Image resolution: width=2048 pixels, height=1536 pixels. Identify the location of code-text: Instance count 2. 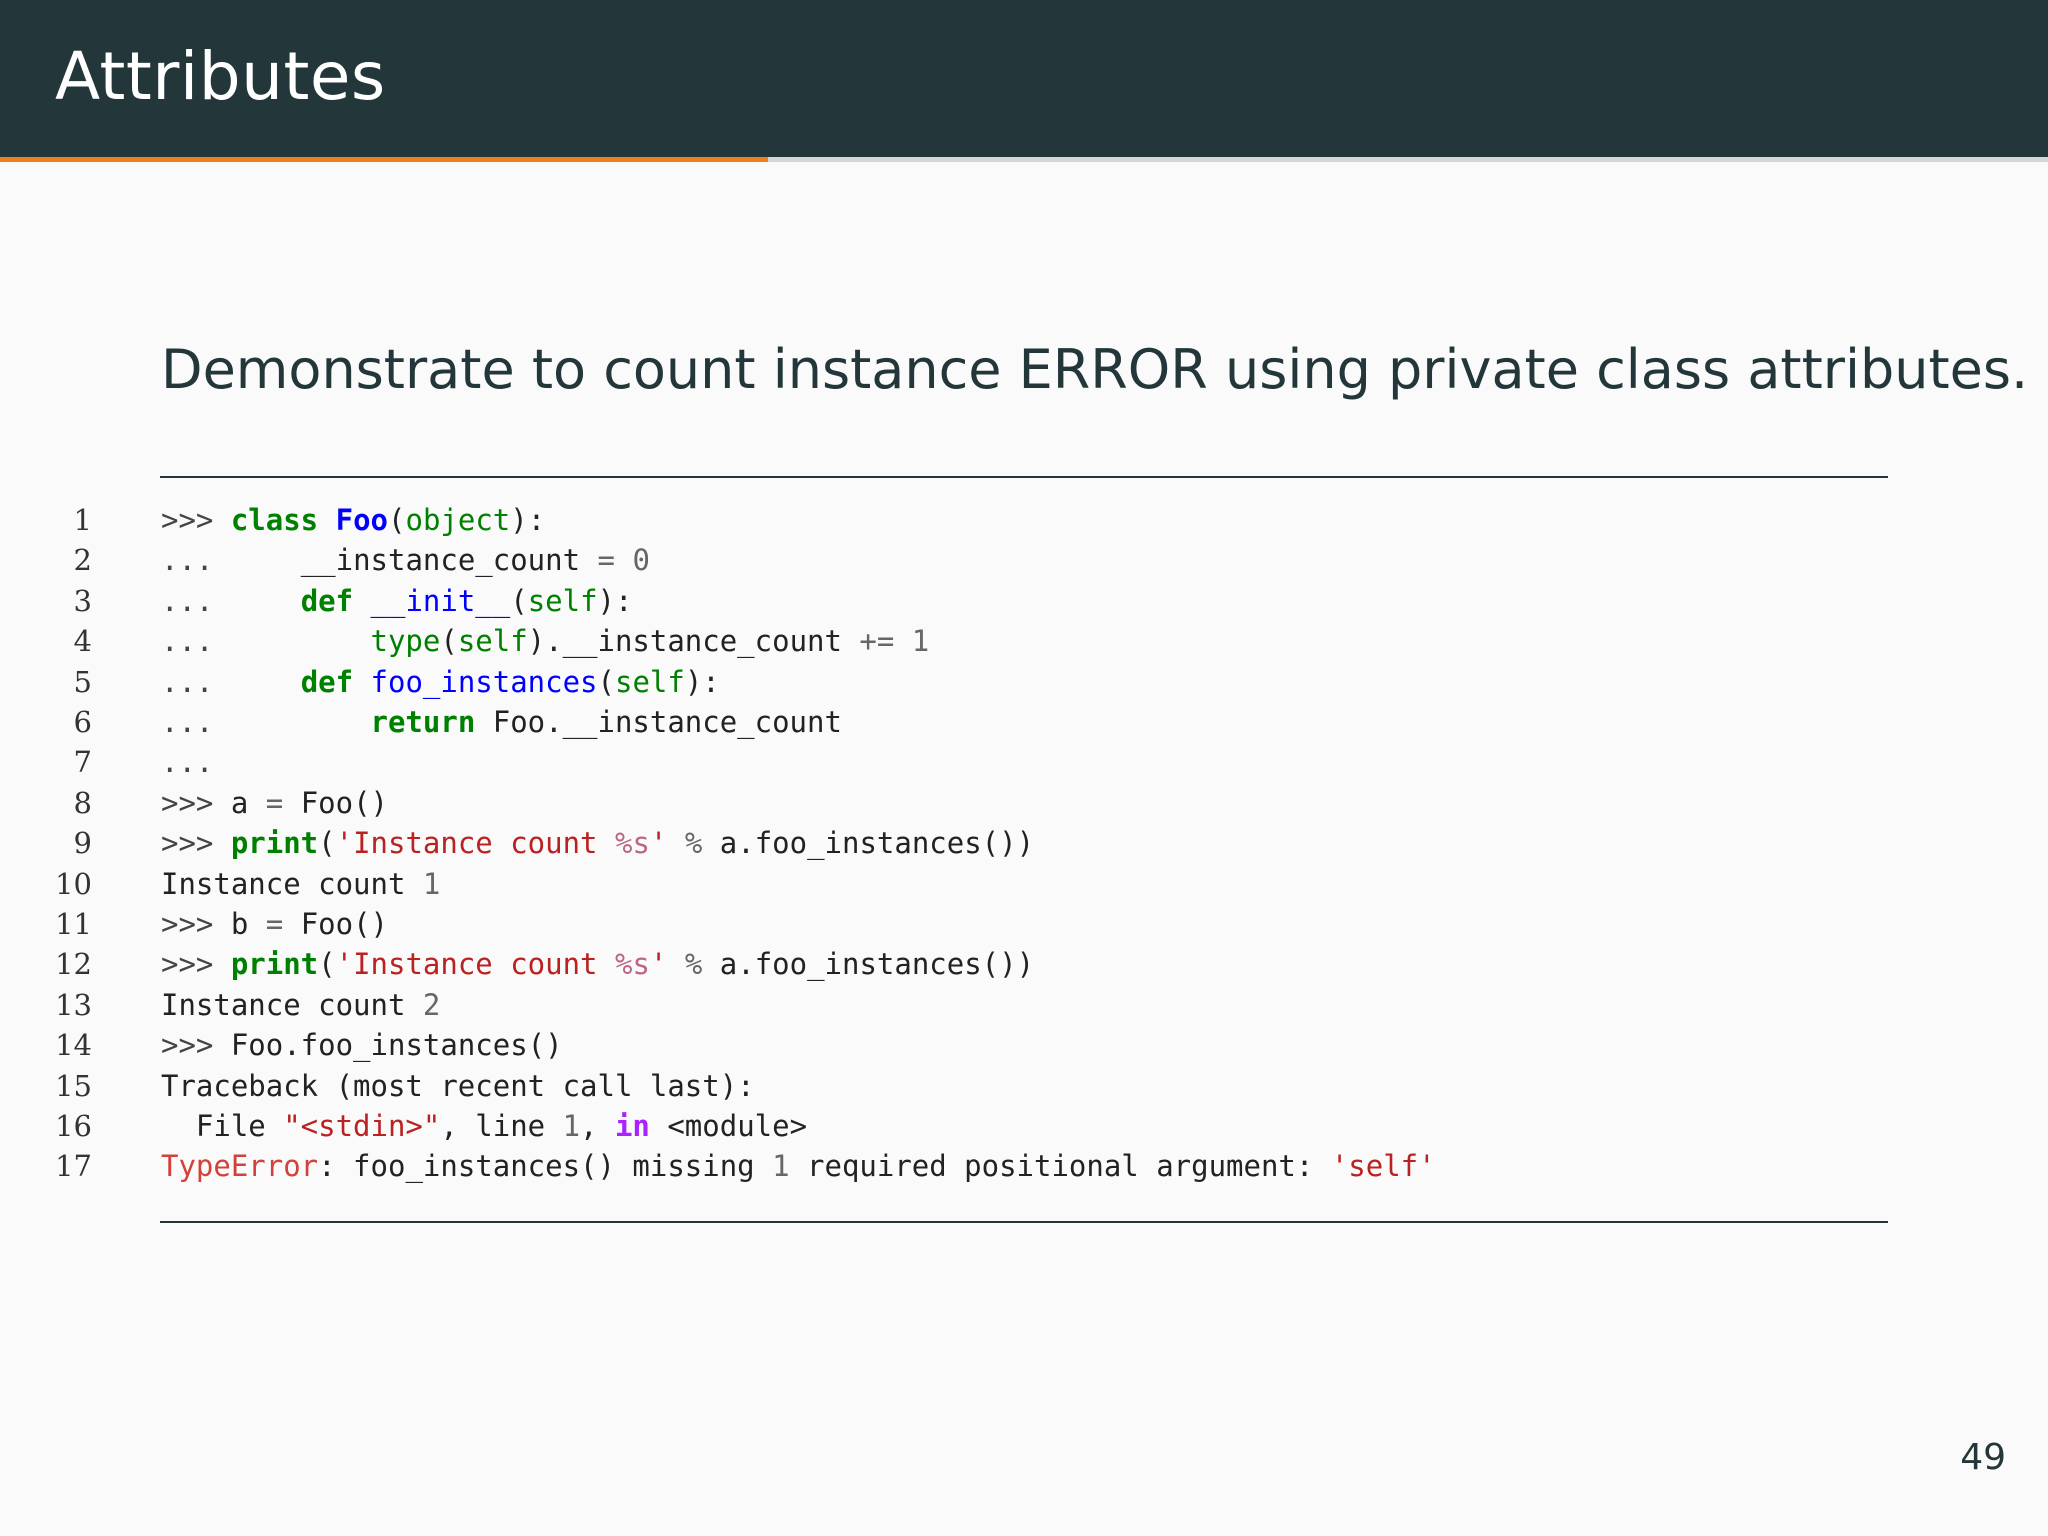
(300, 1005).